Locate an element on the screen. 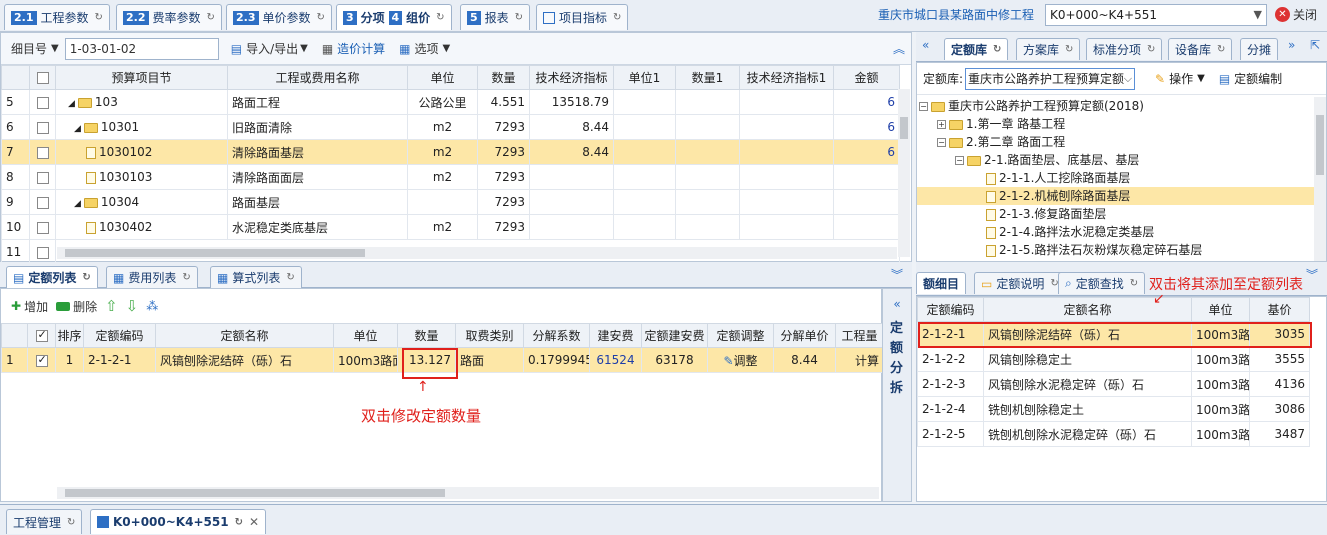 This screenshot has width=1327, height=535. tab-items-pricing: 3 分项 4 组价 ↻ is located at coordinates (394, 17).